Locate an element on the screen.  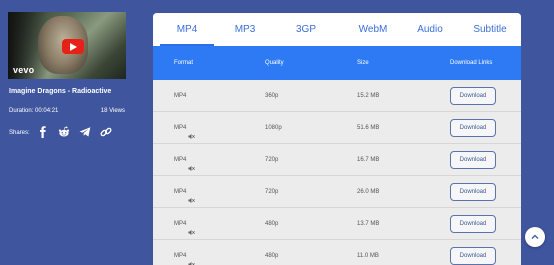
table-row: MP4 480p 13.7 MB Download is located at coordinates (337, 224).